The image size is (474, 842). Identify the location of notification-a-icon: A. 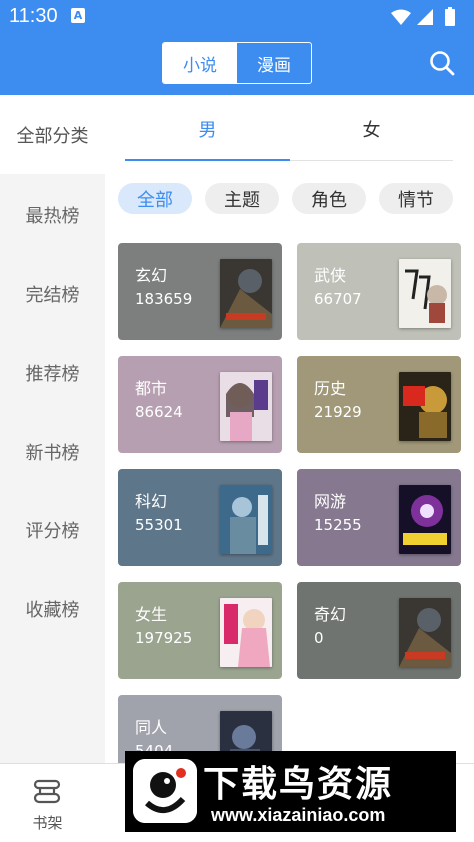
(78, 15).